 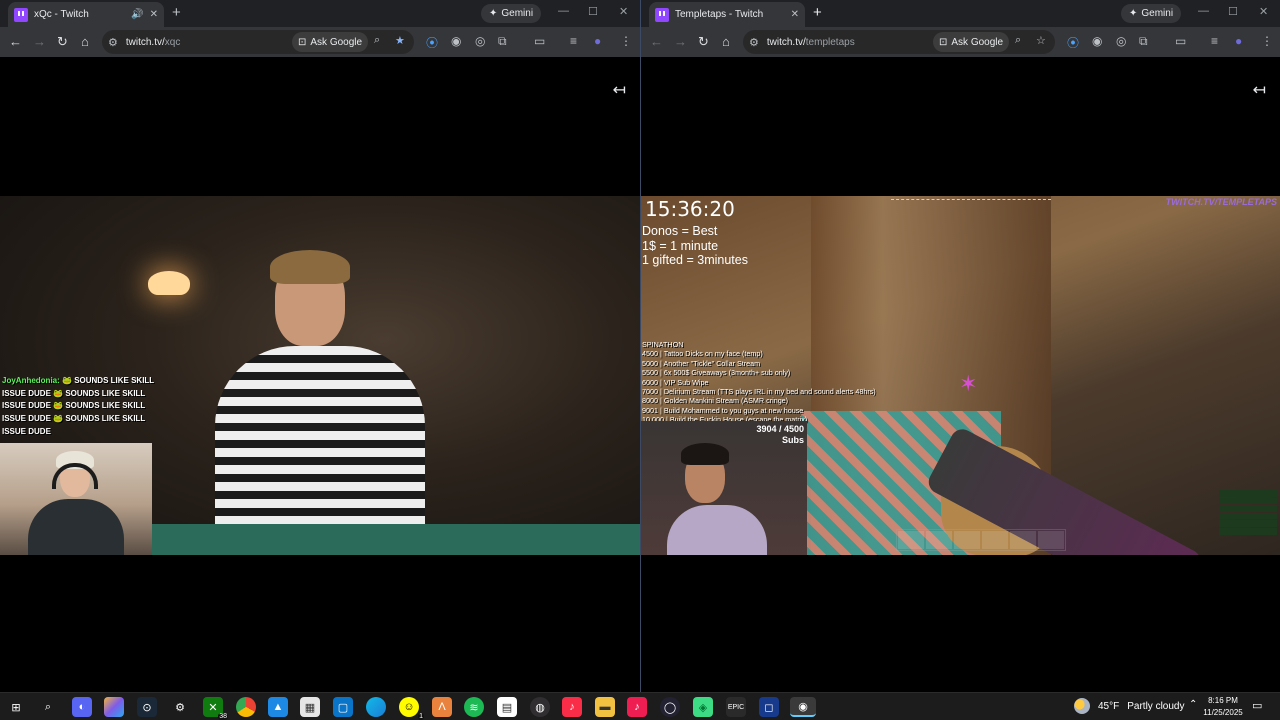 I want to click on tab-xqc: xQc - Twitch 🔊 ✕, so click(x=86, y=14).